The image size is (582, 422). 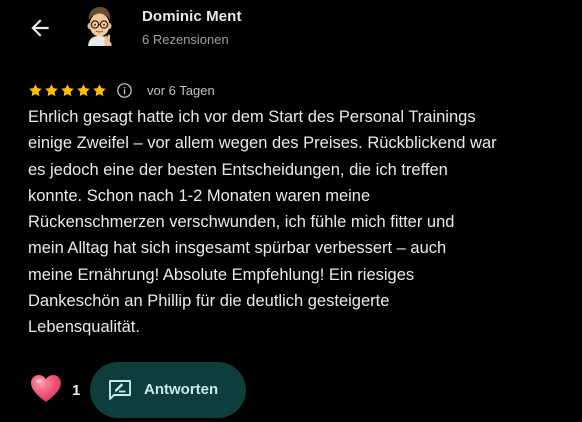 What do you see at coordinates (192, 16) in the screenshot?
I see `reviewer-name: Dominic Ment` at bounding box center [192, 16].